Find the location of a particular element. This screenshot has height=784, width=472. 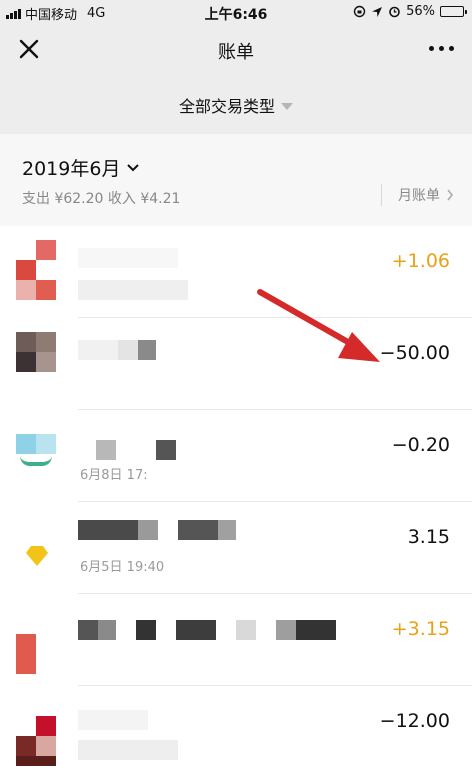

transaction-amount: +1.06 is located at coordinates (420, 261).